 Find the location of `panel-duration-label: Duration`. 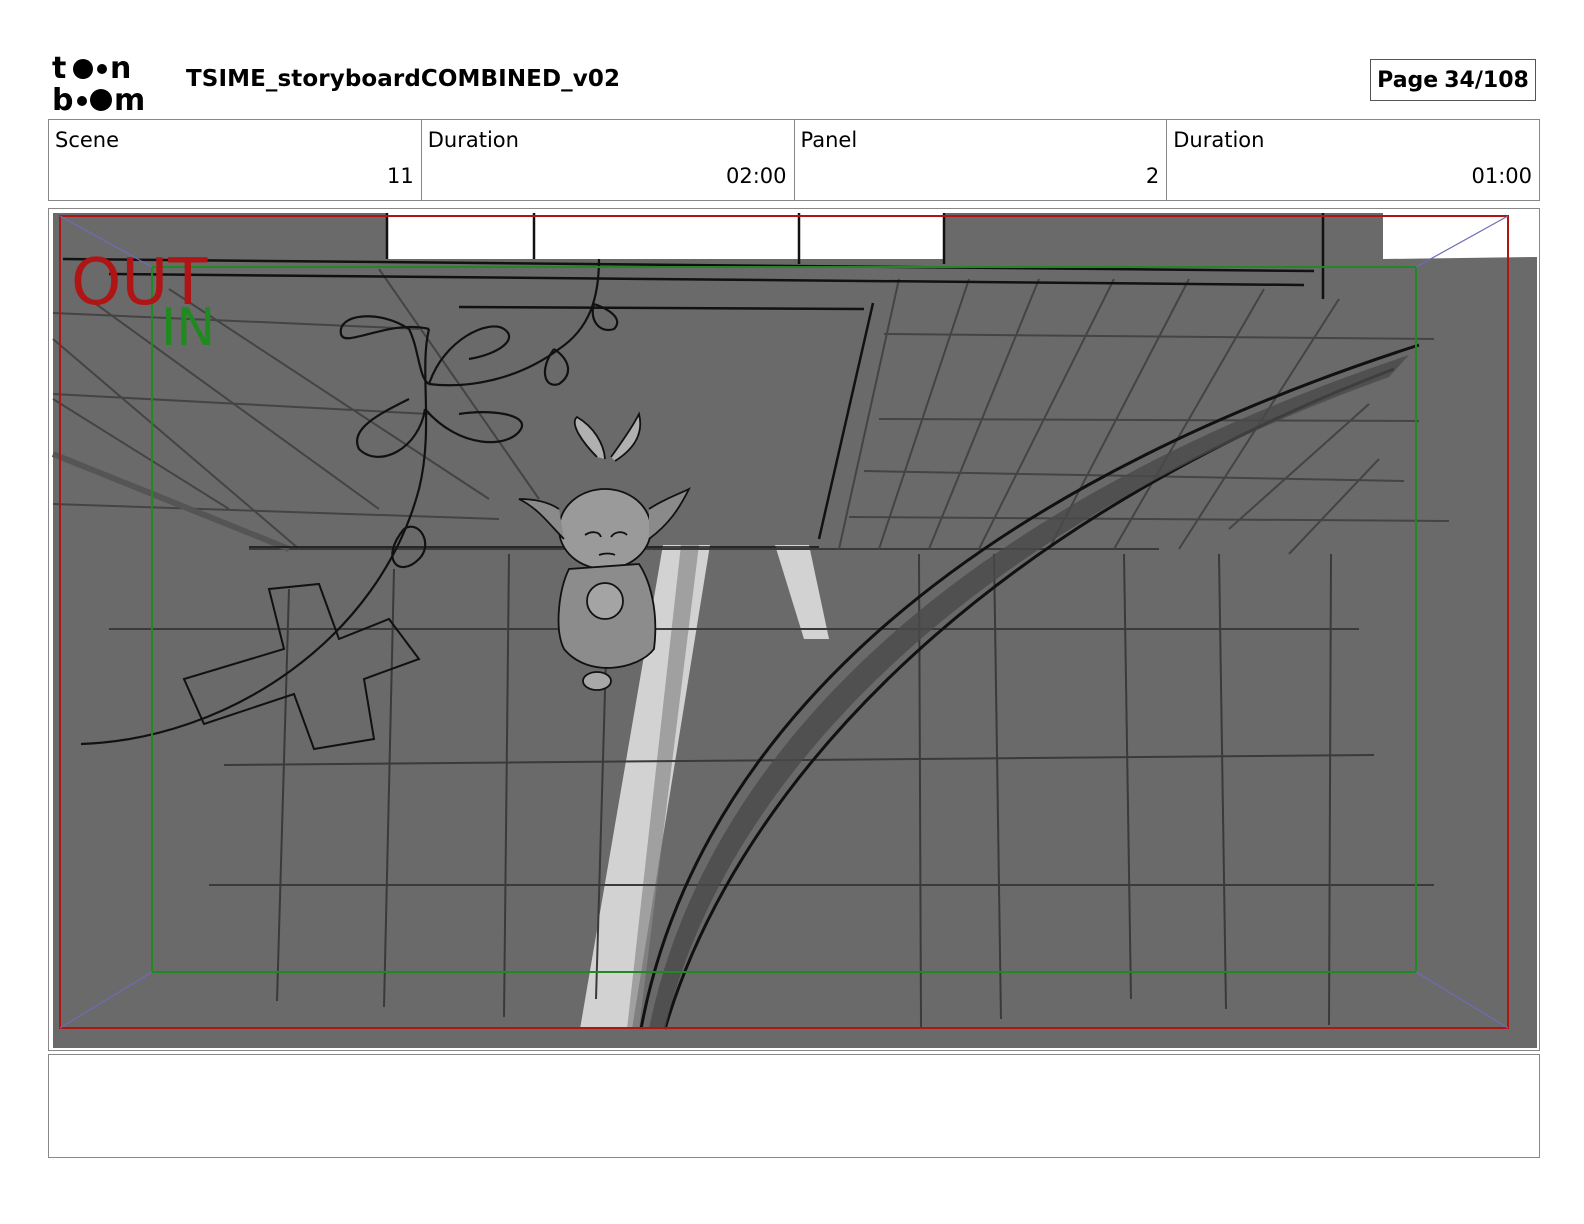

panel-duration-label: Duration is located at coordinates (1219, 140).